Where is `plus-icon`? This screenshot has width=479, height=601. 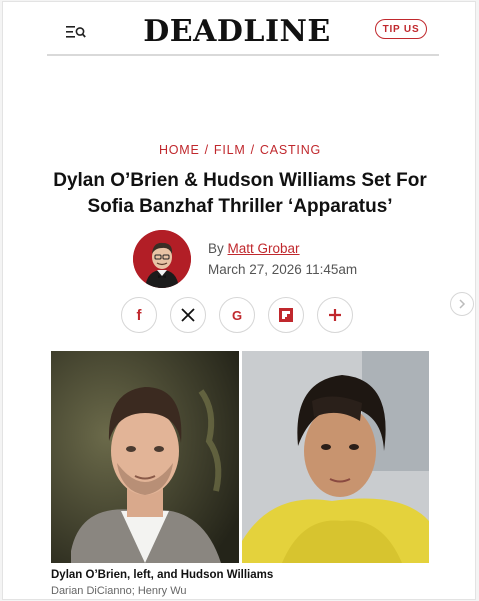 plus-icon is located at coordinates (335, 315).